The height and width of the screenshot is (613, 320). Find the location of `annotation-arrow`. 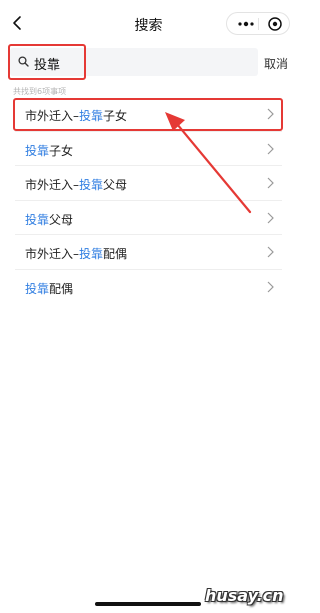

annotation-arrow is located at coordinates (208, 163).